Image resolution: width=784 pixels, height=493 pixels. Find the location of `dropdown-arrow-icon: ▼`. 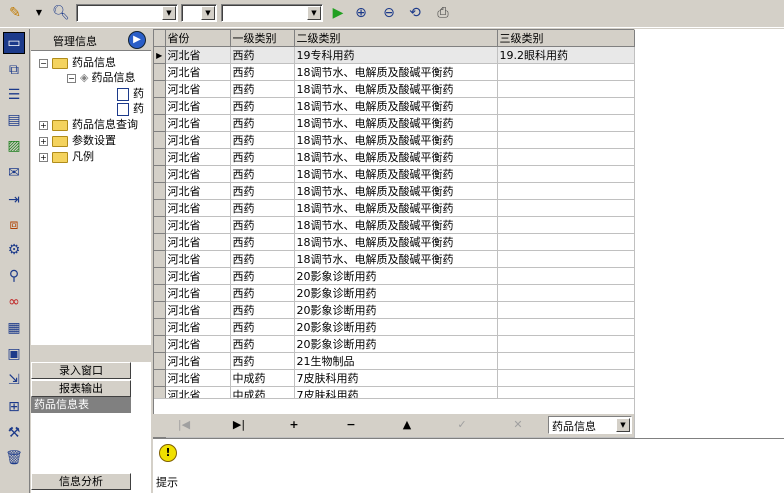

dropdown-arrow-icon: ▼ is located at coordinates (39, 13).